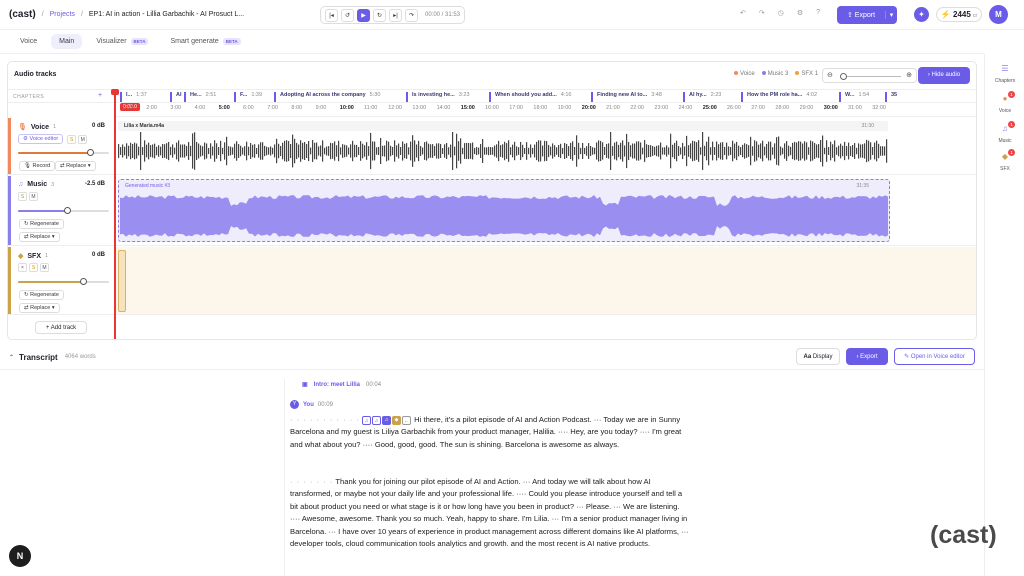 The width and height of the screenshot is (1024, 576). I want to click on credits-badge: ⚡ 2445 cr, so click(959, 14).